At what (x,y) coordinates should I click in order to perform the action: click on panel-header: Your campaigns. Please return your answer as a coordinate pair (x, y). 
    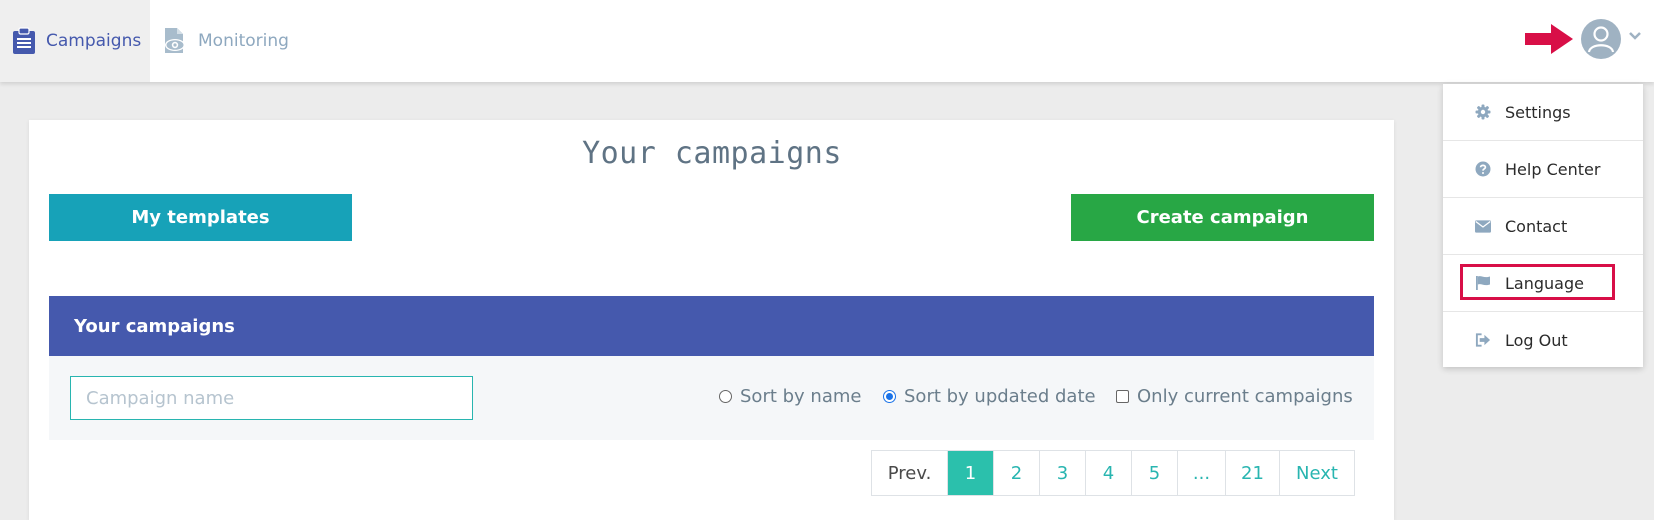
    Looking at the image, I should click on (711, 326).